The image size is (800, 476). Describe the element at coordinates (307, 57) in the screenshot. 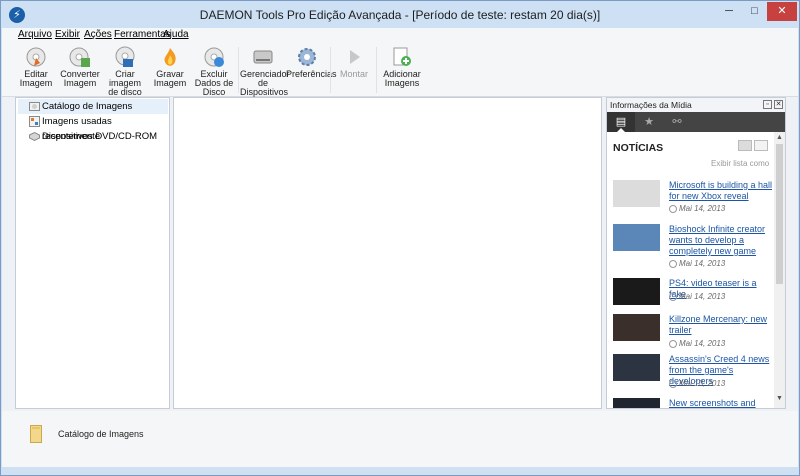

I see `gear-icon` at that location.